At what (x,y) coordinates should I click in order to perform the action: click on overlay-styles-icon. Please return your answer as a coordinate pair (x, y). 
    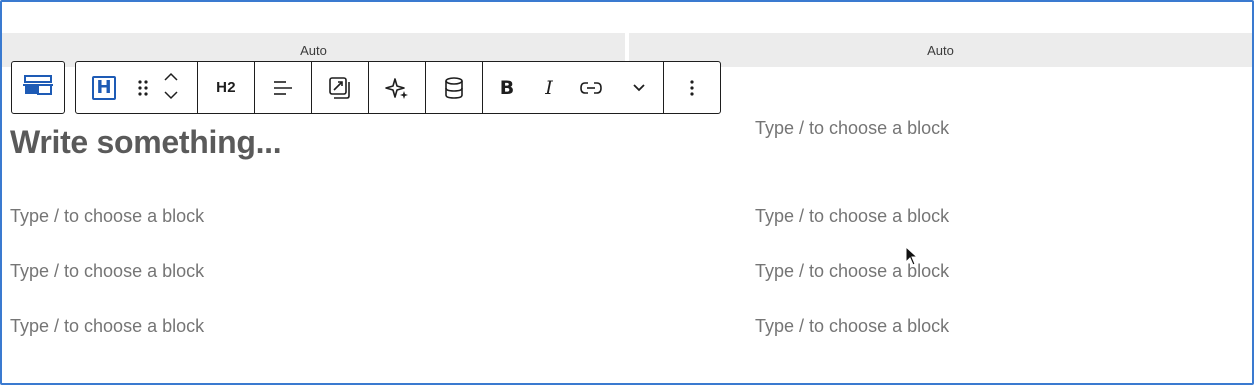
    Looking at the image, I should click on (340, 88).